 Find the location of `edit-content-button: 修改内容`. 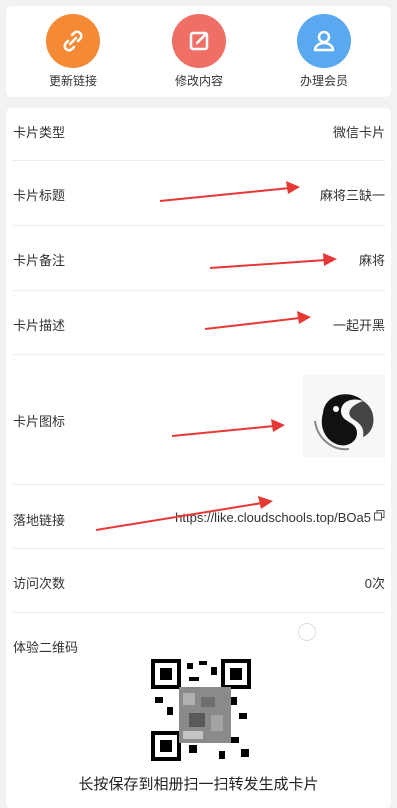

edit-content-button: 修改内容 is located at coordinates (199, 51).